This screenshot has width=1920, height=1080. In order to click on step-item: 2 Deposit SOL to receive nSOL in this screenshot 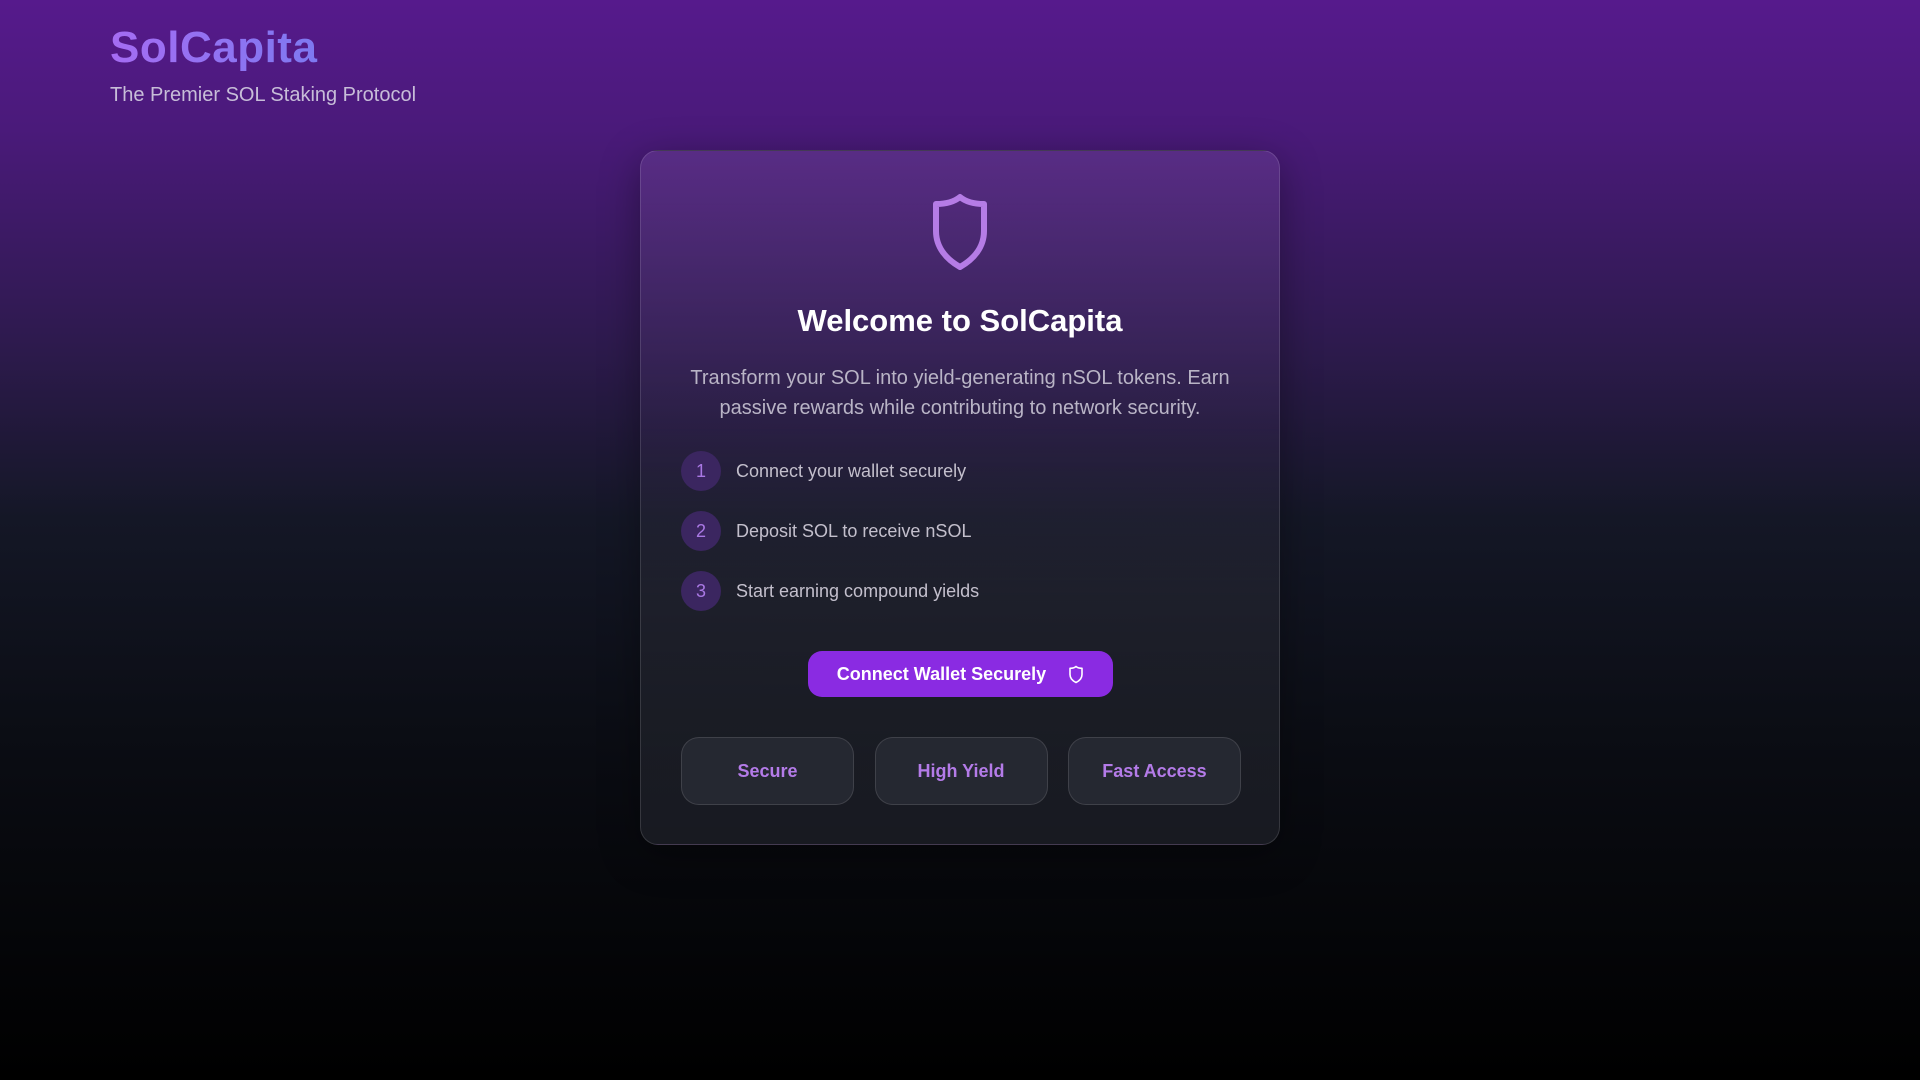, I will do `click(961, 531)`.